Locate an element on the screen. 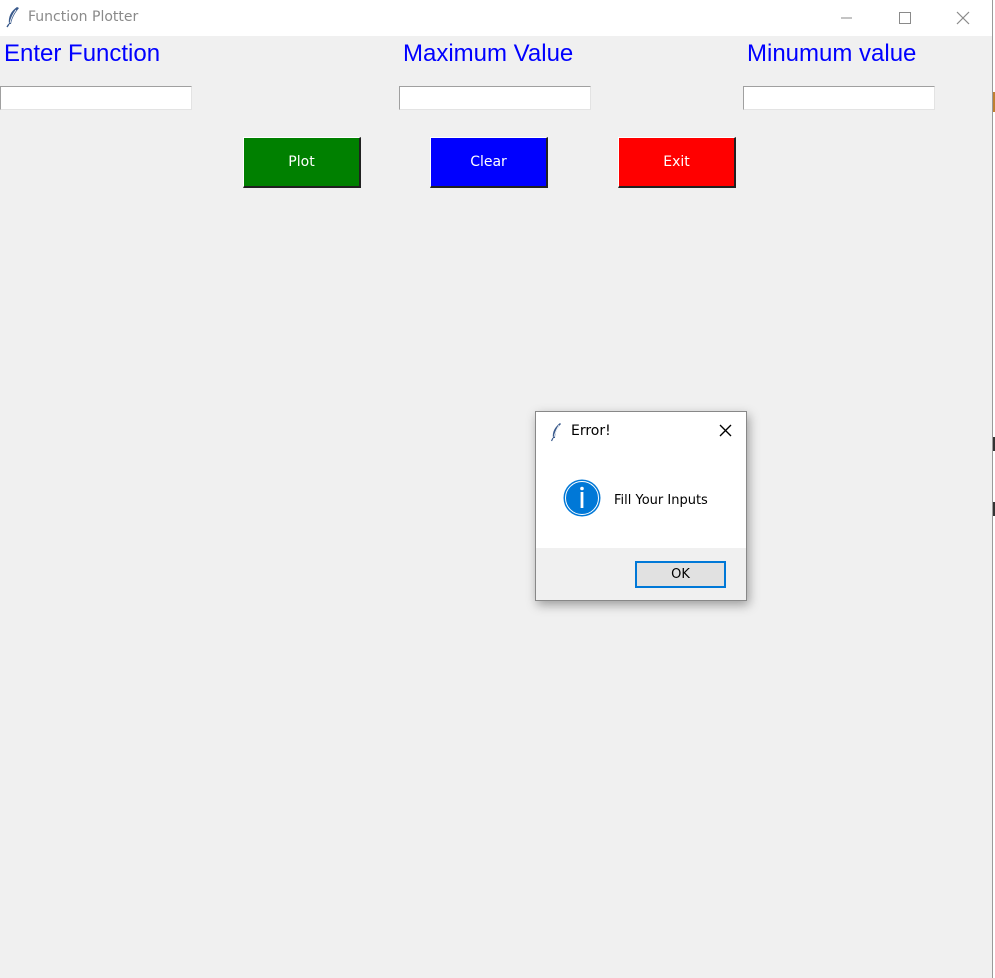 This screenshot has width=995, height=978. maximize-icon is located at coordinates (905, 18).